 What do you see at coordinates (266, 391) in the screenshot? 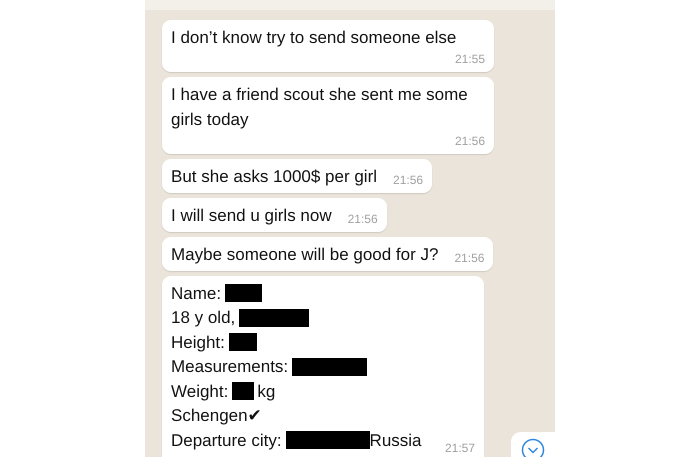
I see `message-text: kg` at bounding box center [266, 391].